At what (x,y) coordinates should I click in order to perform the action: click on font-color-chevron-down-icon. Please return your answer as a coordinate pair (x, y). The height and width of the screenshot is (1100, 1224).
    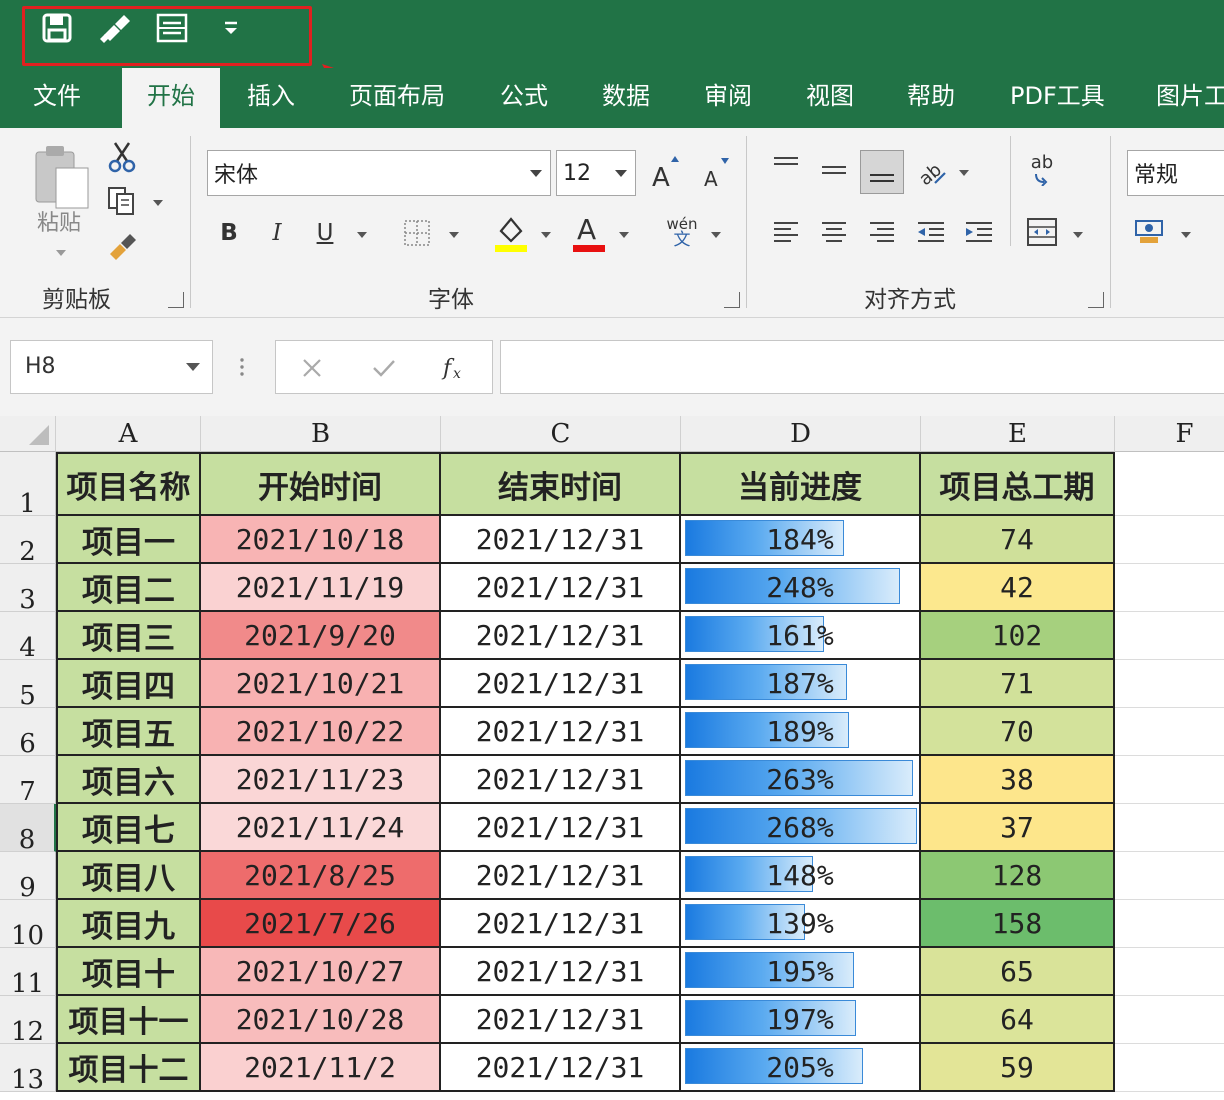
    Looking at the image, I should click on (624, 235).